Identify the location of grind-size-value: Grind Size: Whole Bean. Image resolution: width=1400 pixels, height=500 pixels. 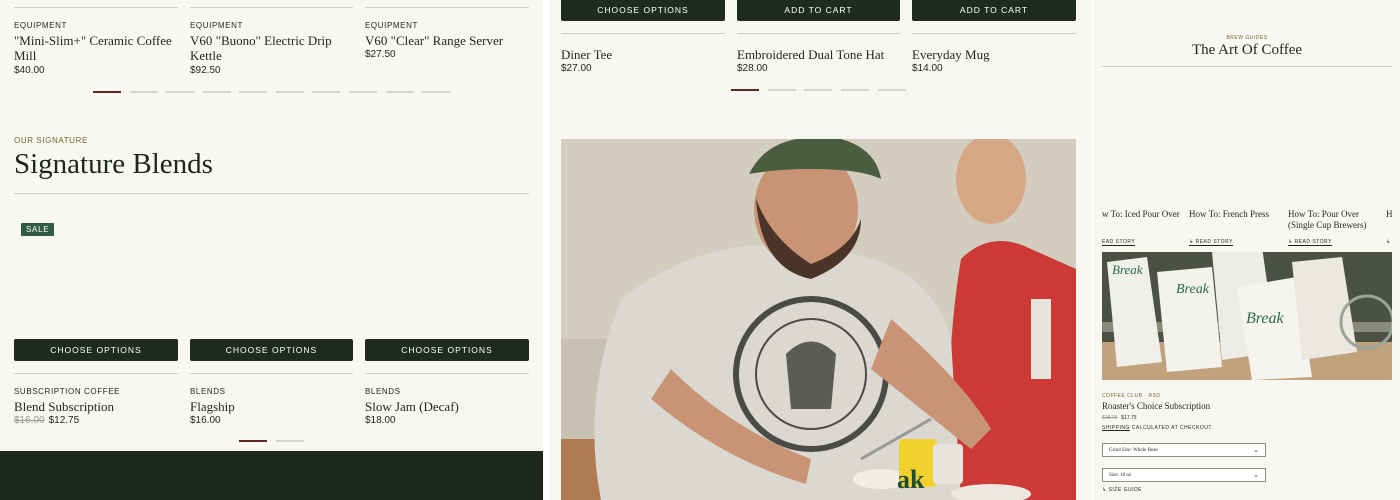
(1133, 450).